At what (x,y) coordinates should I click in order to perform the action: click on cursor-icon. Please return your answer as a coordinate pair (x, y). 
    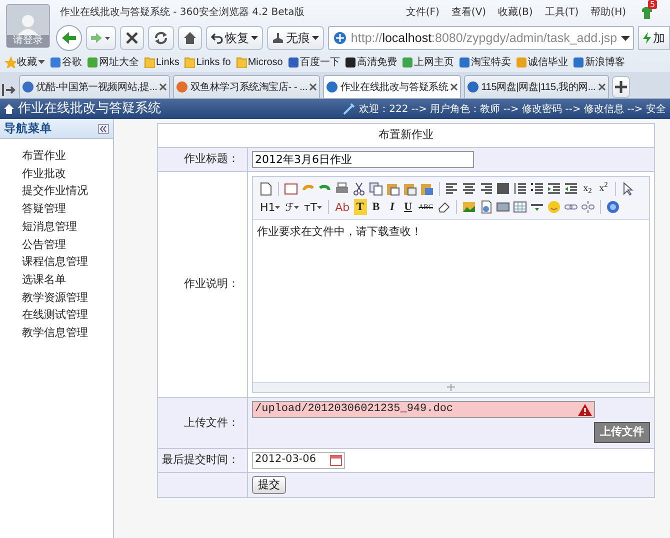
    Looking at the image, I should click on (628, 189).